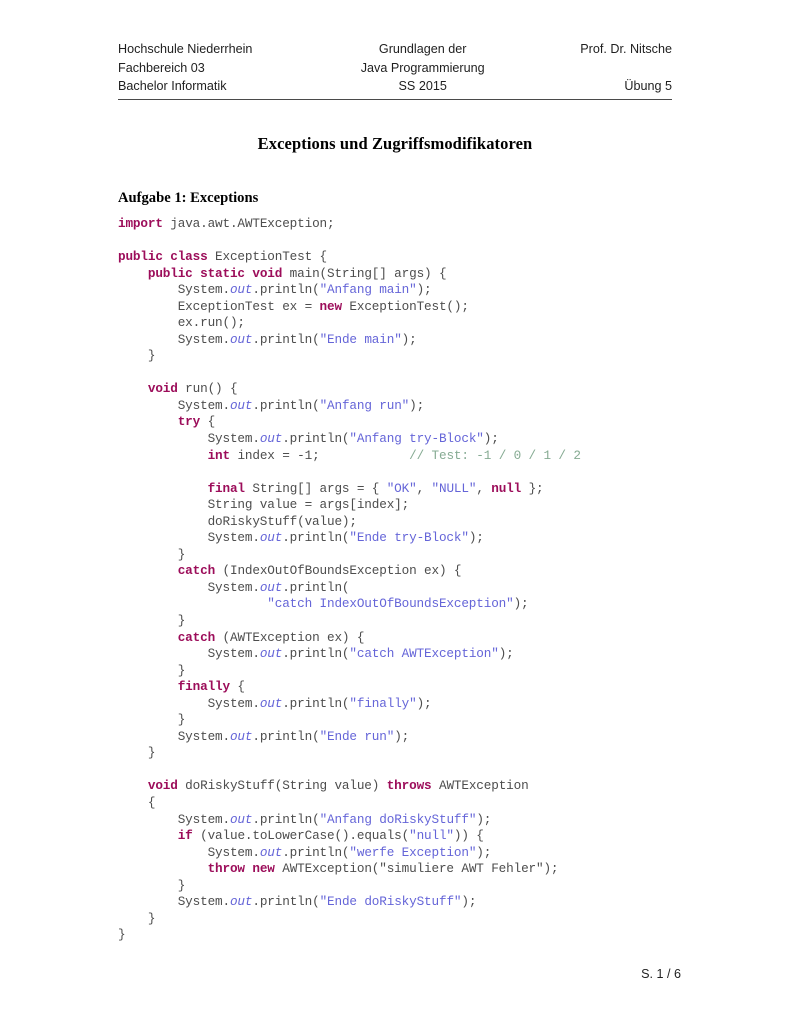  Describe the element at coordinates (648, 86) in the screenshot. I see `header-exercise: Übung 5` at that location.